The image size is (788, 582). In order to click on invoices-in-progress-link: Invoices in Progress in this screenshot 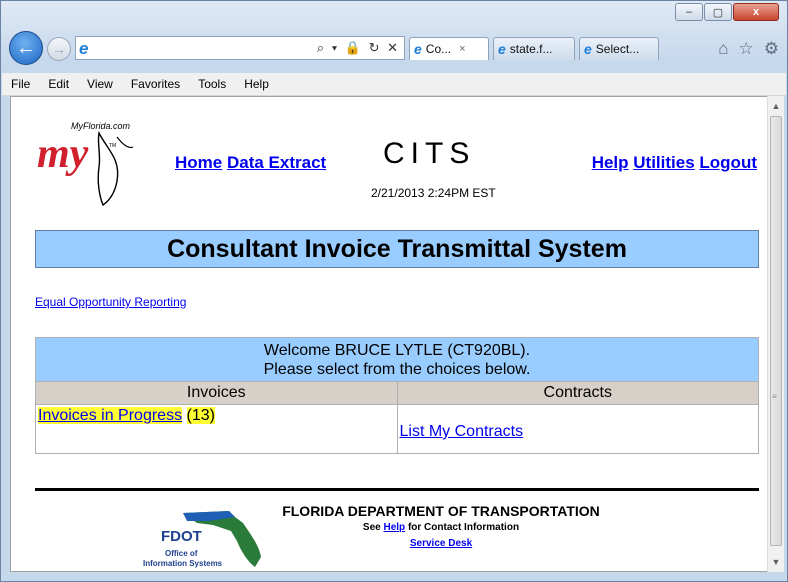, I will do `click(110, 415)`.